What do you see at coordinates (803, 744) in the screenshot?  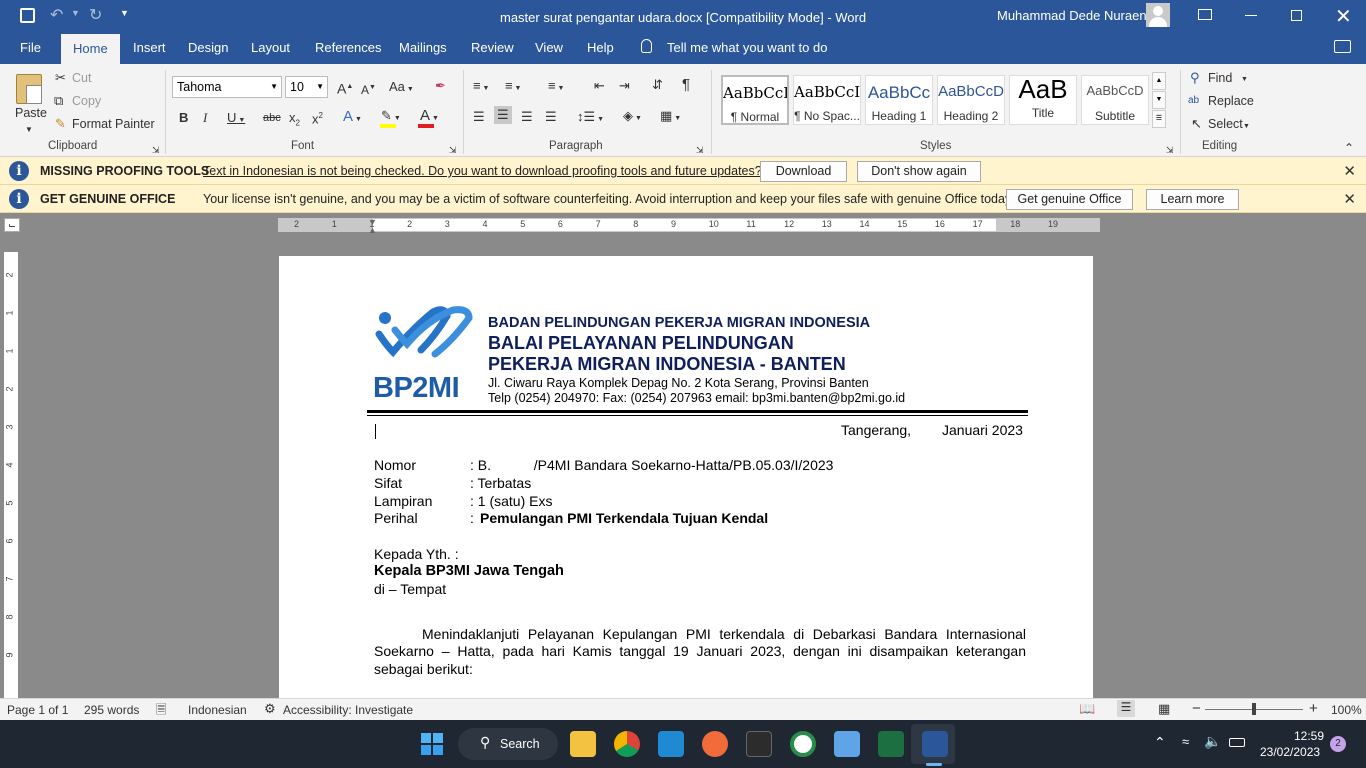 I see `app-green-icon` at bounding box center [803, 744].